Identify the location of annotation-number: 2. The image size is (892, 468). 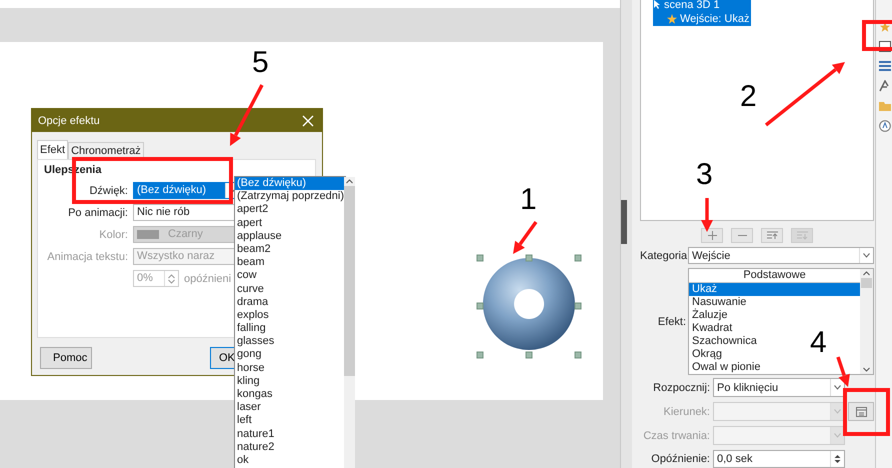
(748, 97).